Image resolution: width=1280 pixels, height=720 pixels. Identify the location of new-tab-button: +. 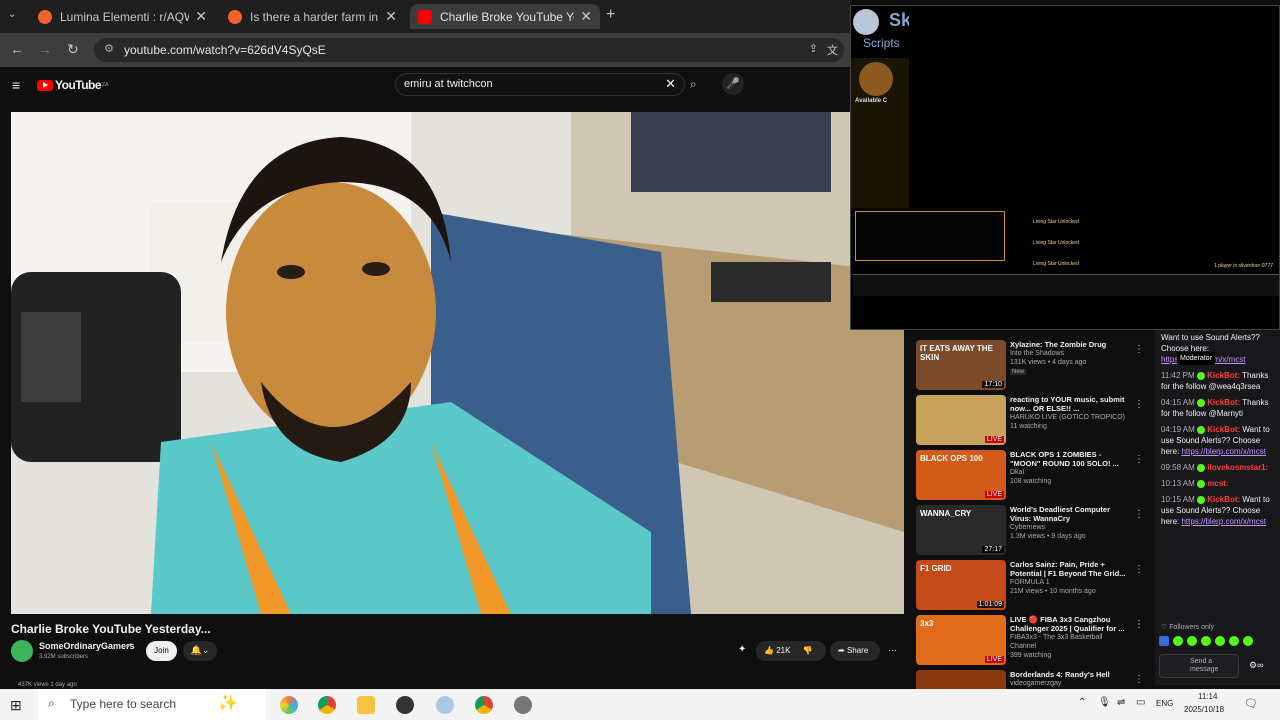
(610, 15).